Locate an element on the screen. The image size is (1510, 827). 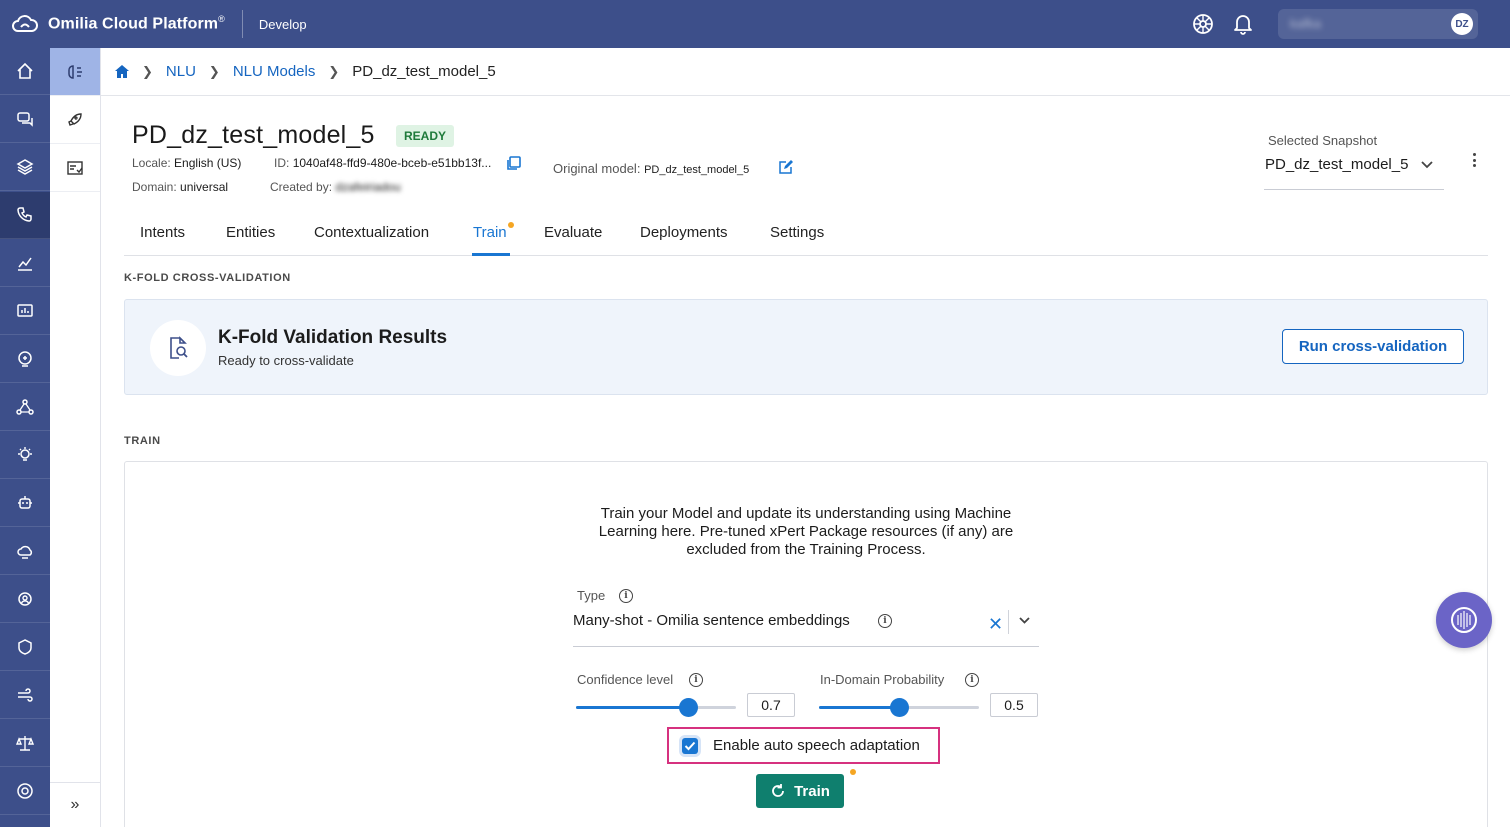
app-logo: Omilia Cloud Platform® is located at coordinates (118, 24).